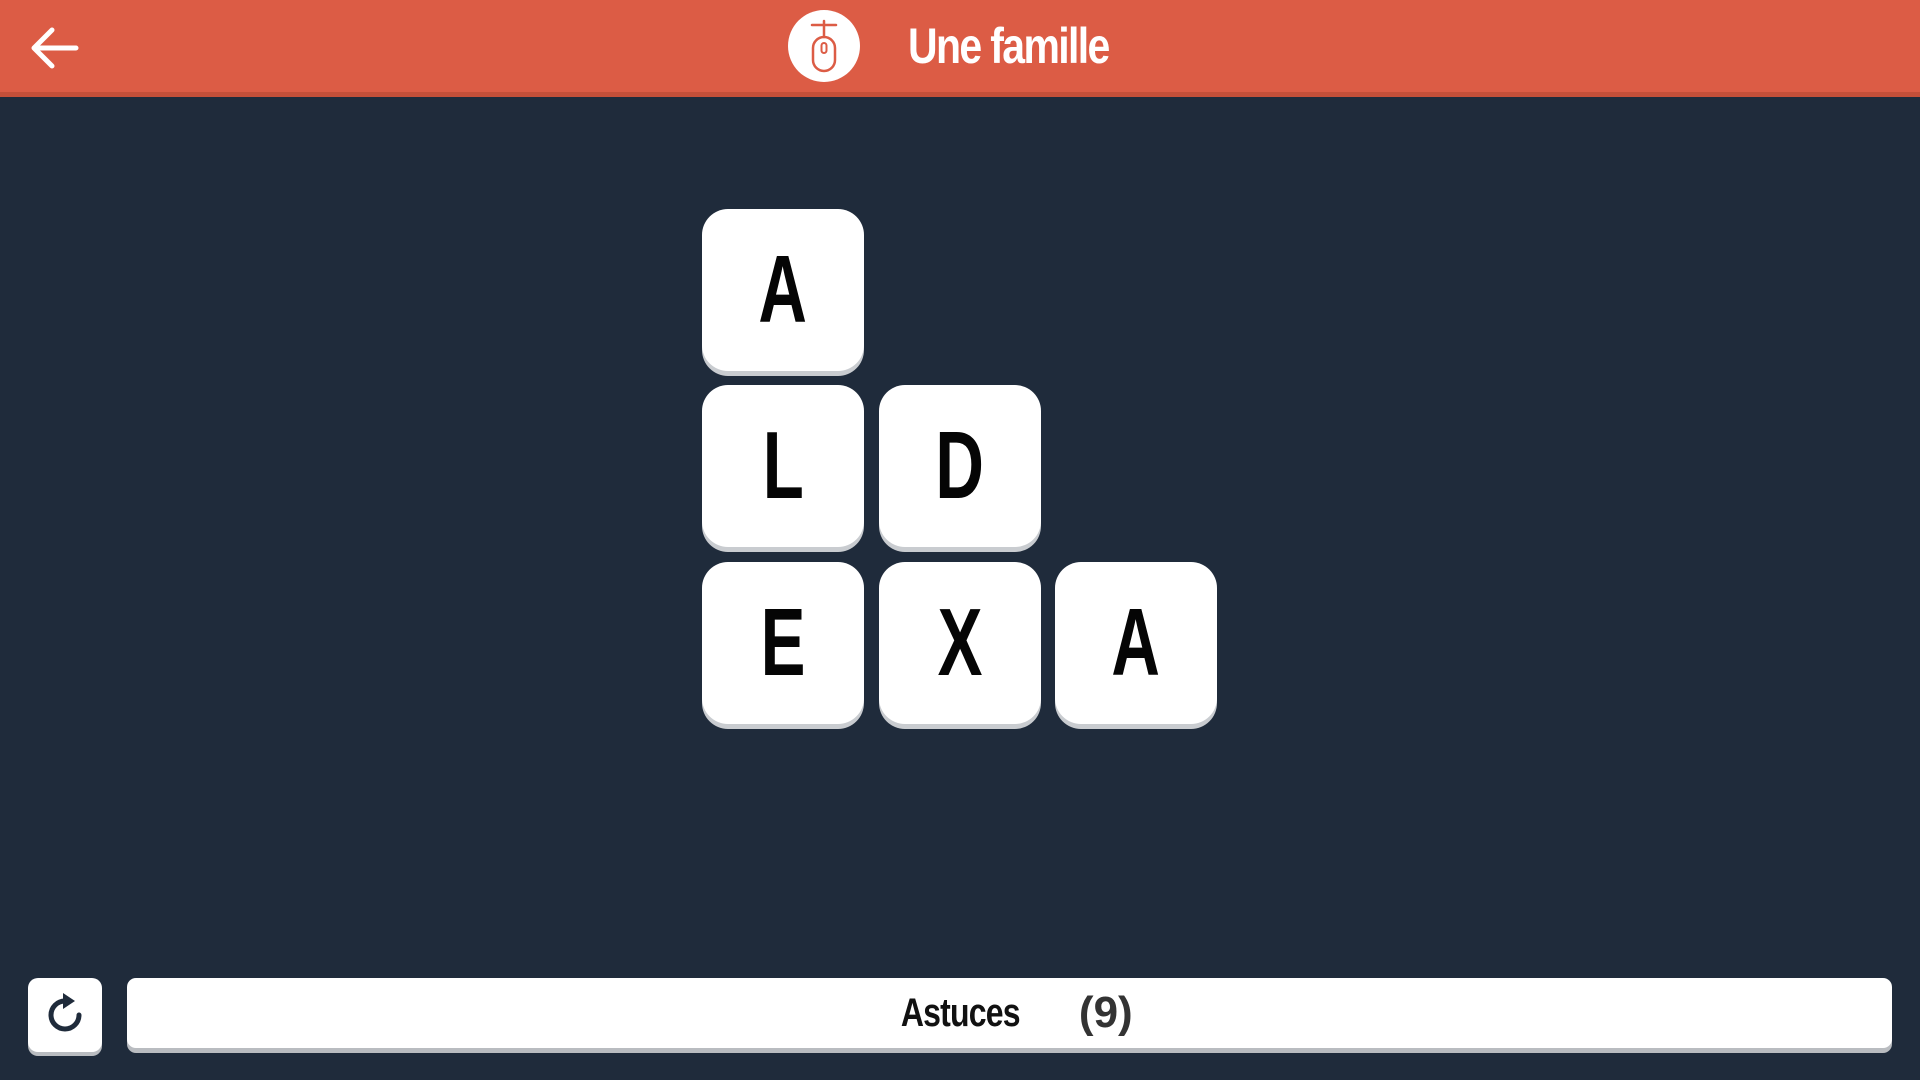 This screenshot has height=1080, width=1920. I want to click on reset-button, so click(65, 1015).